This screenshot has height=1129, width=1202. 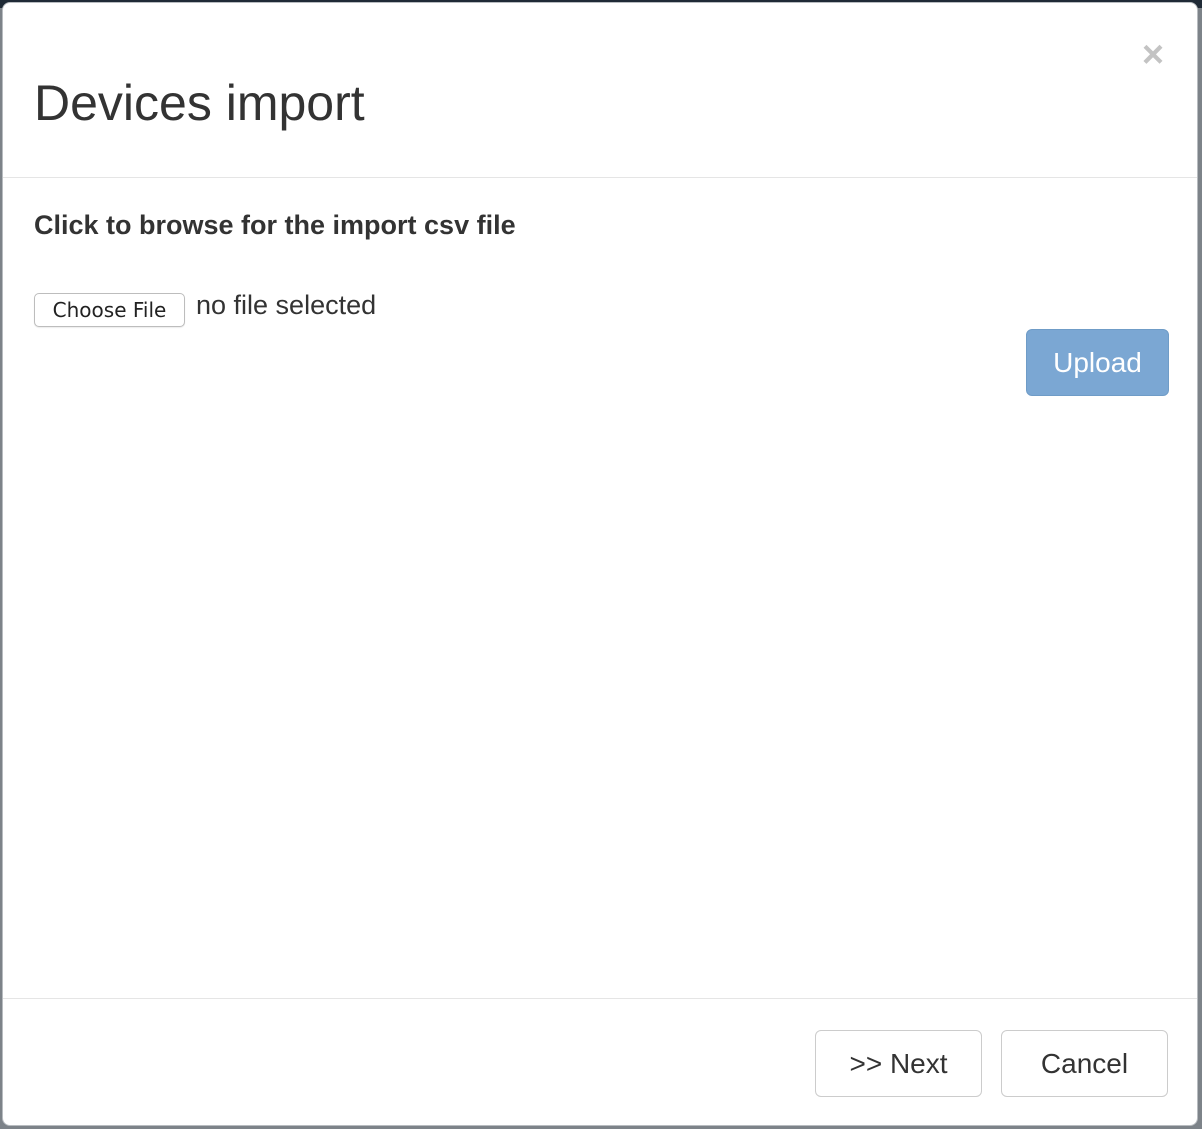 I want to click on close-icon: ×, so click(x=1153, y=55).